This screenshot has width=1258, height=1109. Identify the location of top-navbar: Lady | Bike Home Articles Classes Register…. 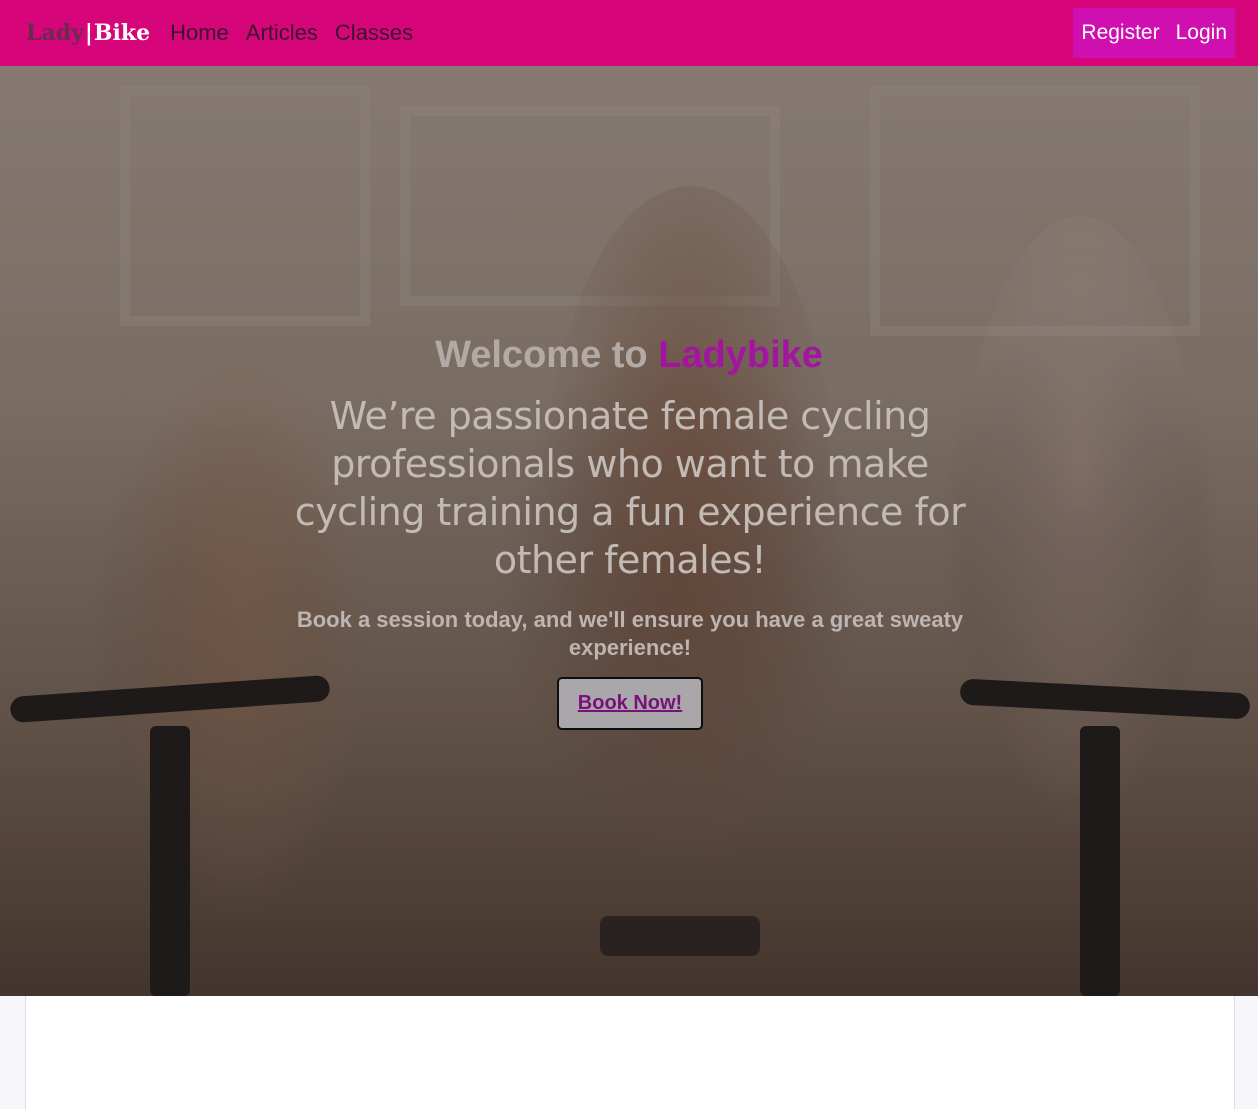
(629, 33).